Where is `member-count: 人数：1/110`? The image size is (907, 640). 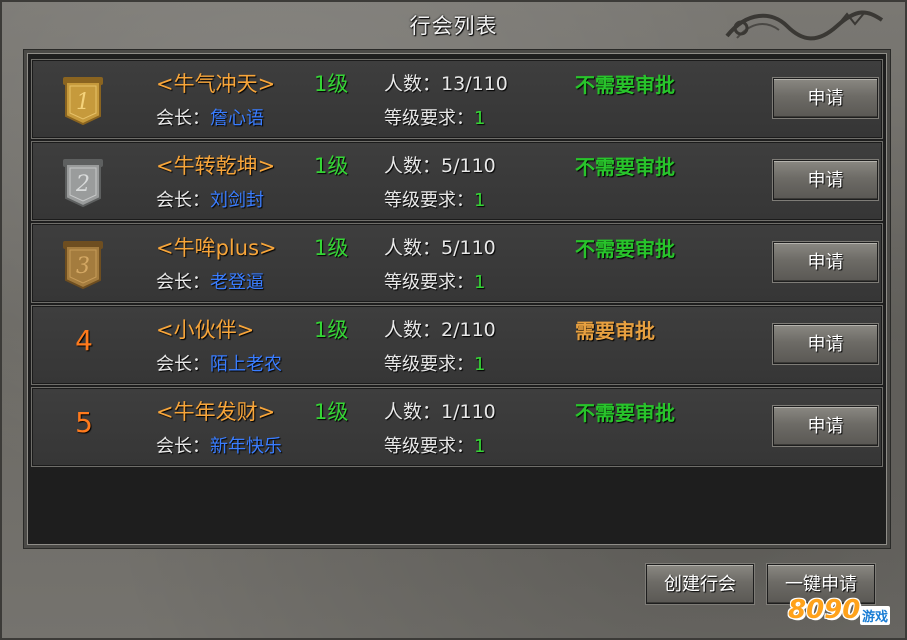 member-count: 人数：1/110 is located at coordinates (440, 410).